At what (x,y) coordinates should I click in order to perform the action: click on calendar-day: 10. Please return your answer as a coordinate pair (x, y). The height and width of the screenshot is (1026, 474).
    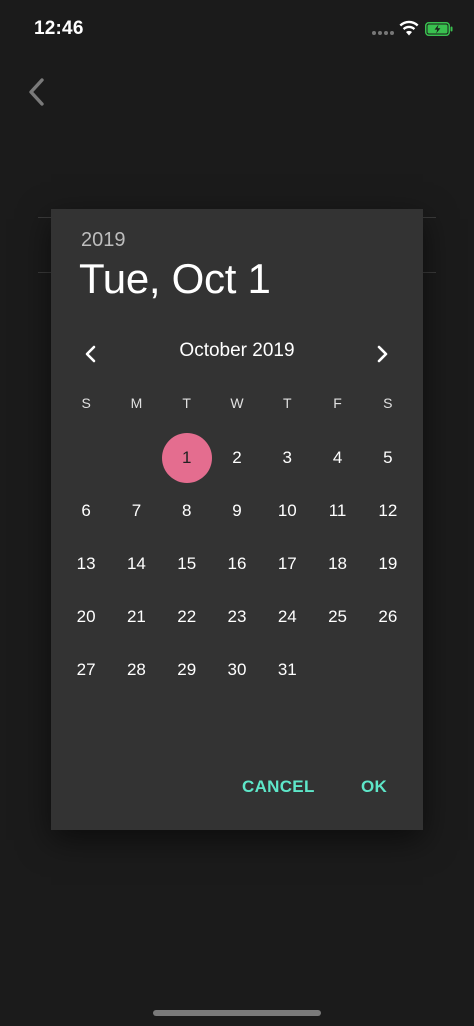
    Looking at the image, I should click on (287, 510).